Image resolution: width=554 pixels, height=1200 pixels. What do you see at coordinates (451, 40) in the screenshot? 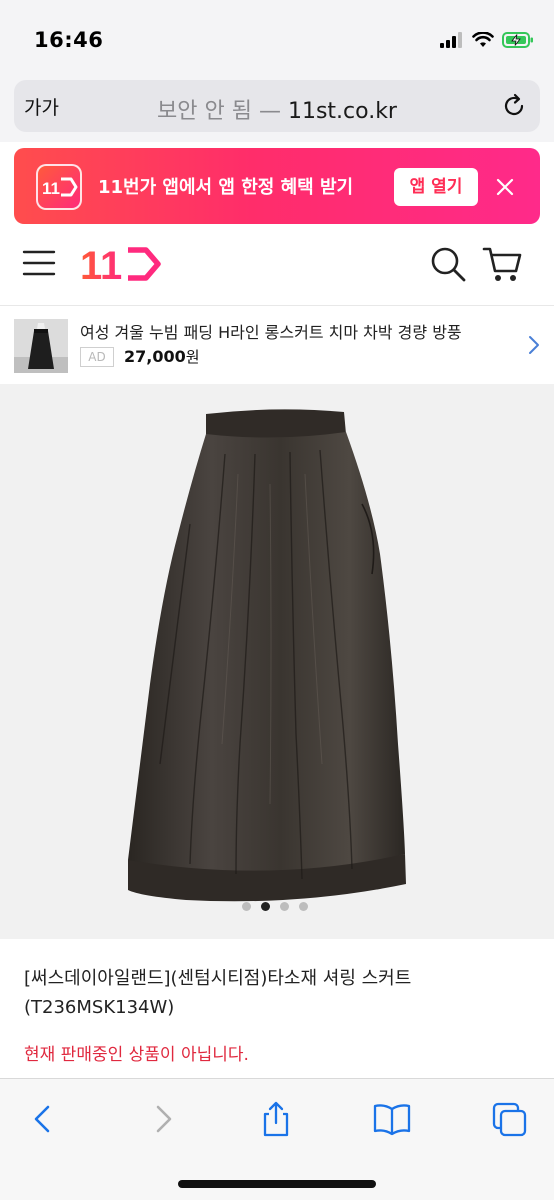
I see `signal-icon` at bounding box center [451, 40].